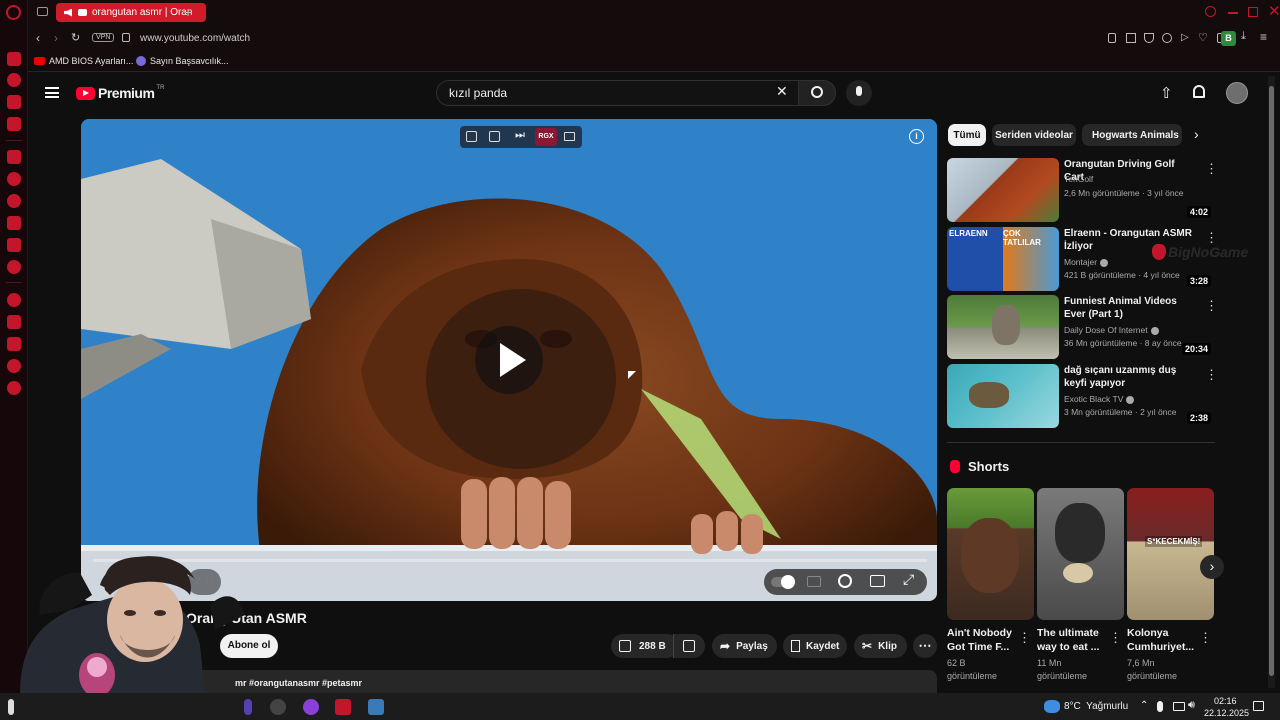 Image resolution: width=1280 pixels, height=720 pixels. What do you see at coordinates (1274, 11) in the screenshot?
I see `close-button: ✕` at bounding box center [1274, 11].